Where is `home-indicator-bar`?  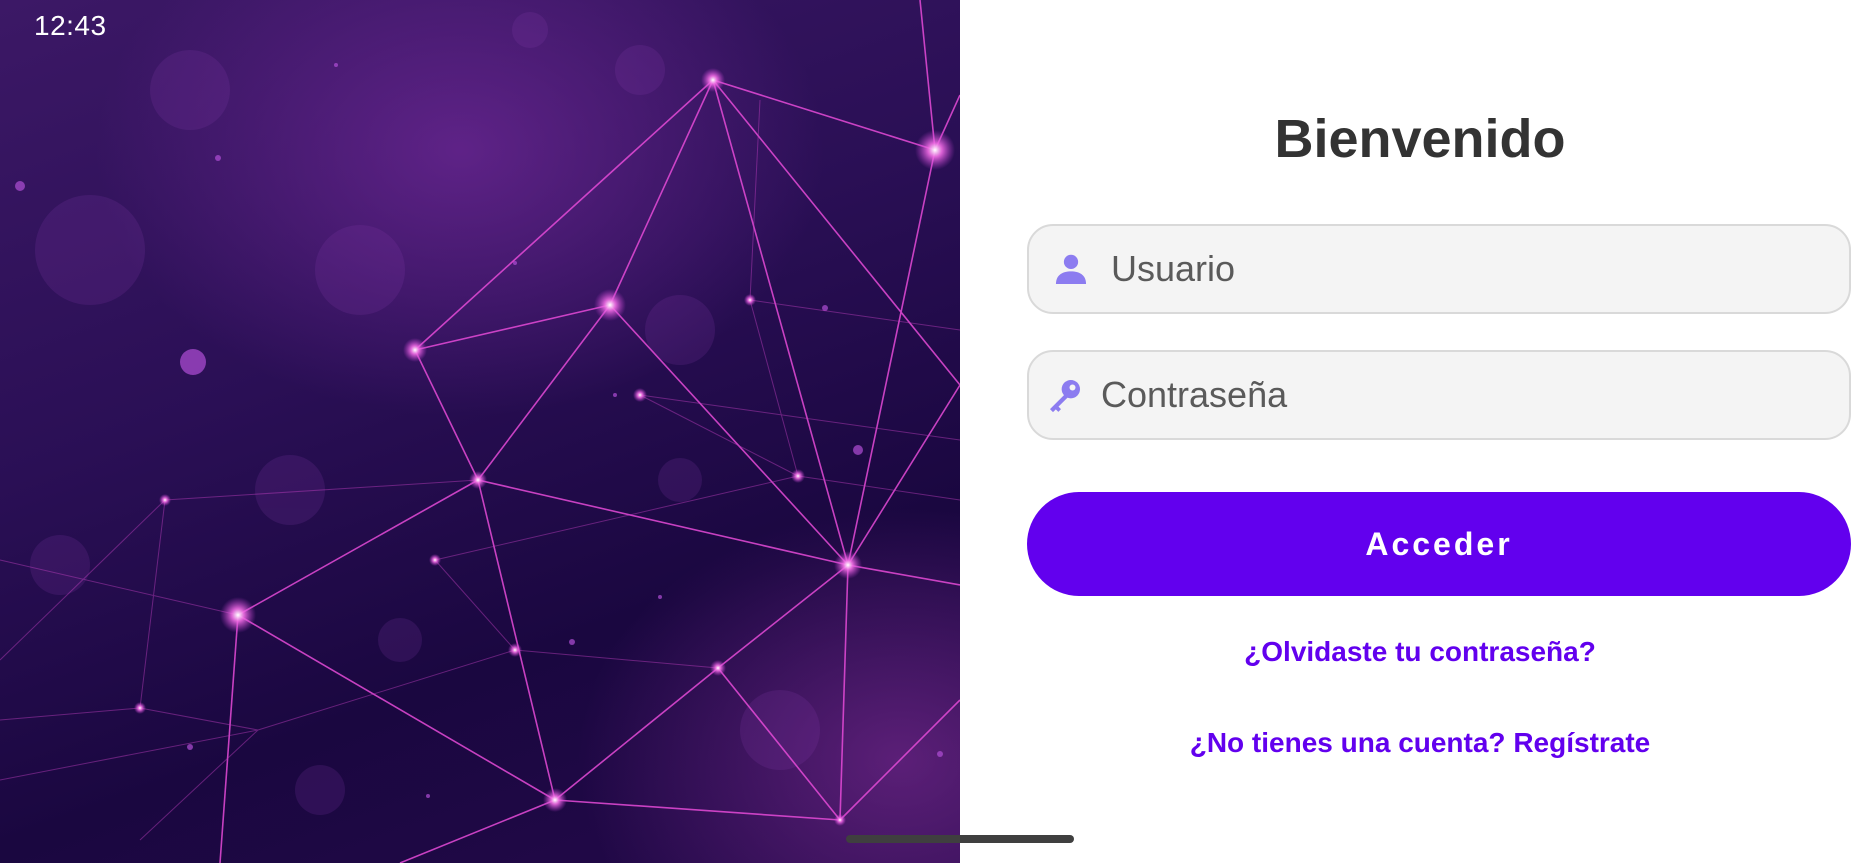
home-indicator-bar is located at coordinates (960, 839).